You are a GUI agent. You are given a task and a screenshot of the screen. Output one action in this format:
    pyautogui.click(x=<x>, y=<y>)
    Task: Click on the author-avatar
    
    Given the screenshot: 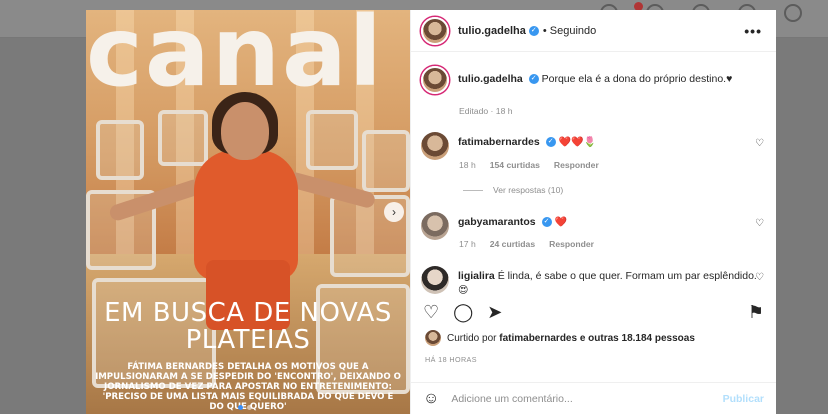 What is the action you would take?
    pyautogui.click(x=435, y=30)
    